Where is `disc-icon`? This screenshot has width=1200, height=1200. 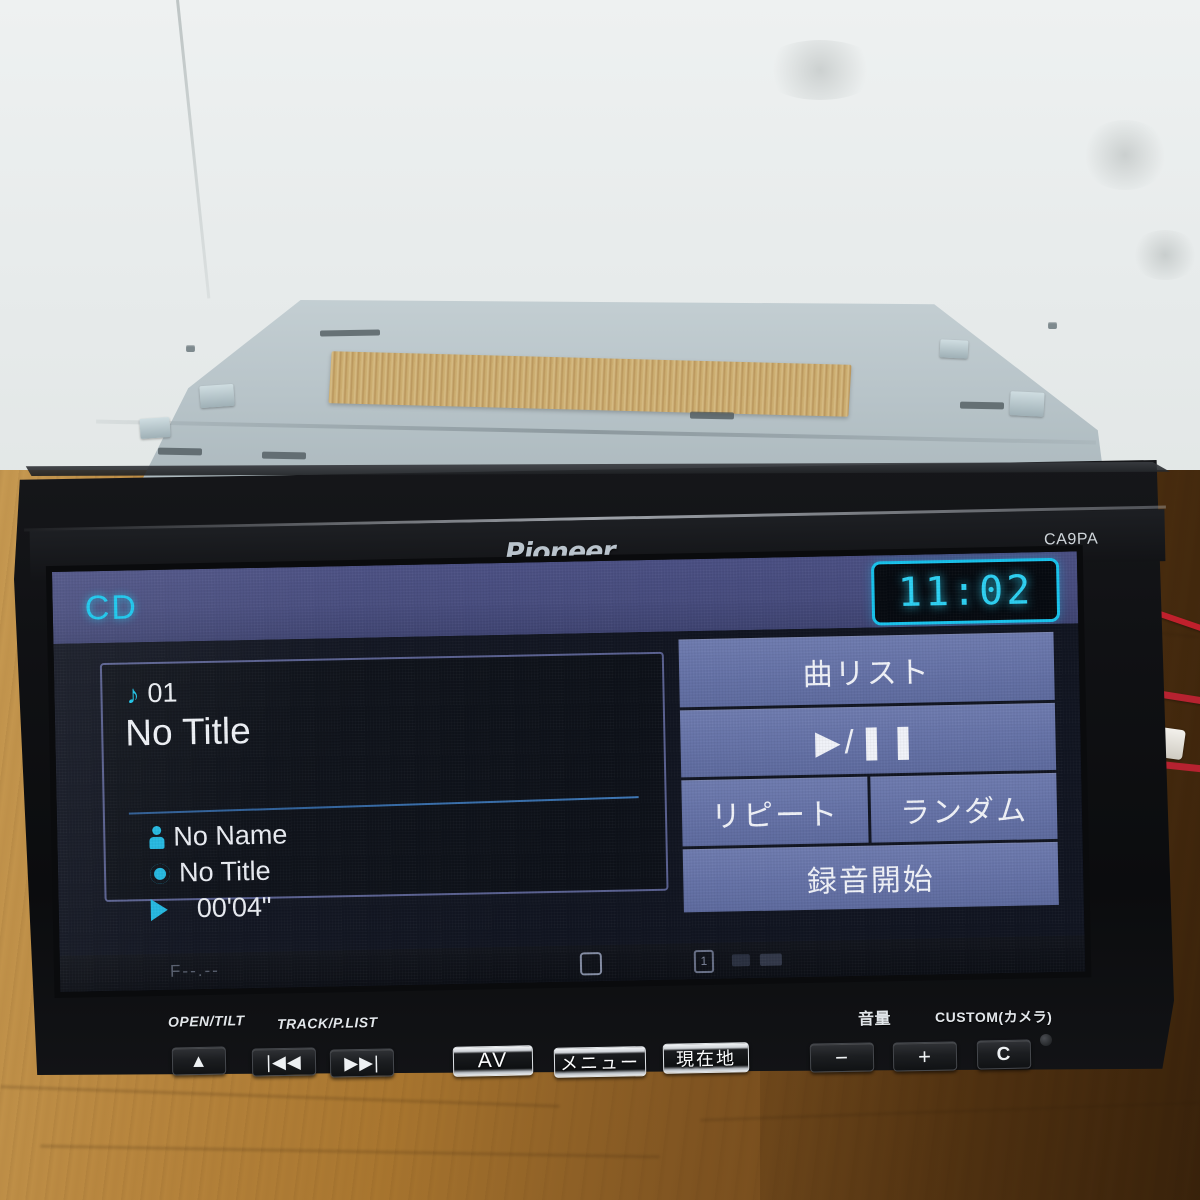
disc-icon is located at coordinates (160, 873).